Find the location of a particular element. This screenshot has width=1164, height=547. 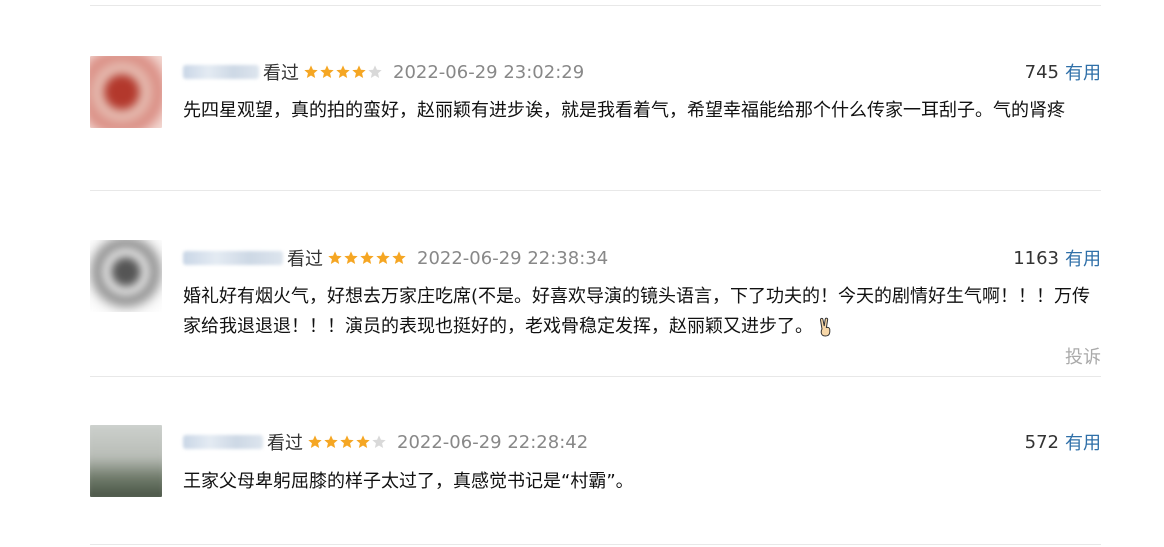

vote-count: 1163 is located at coordinates (1036, 258).